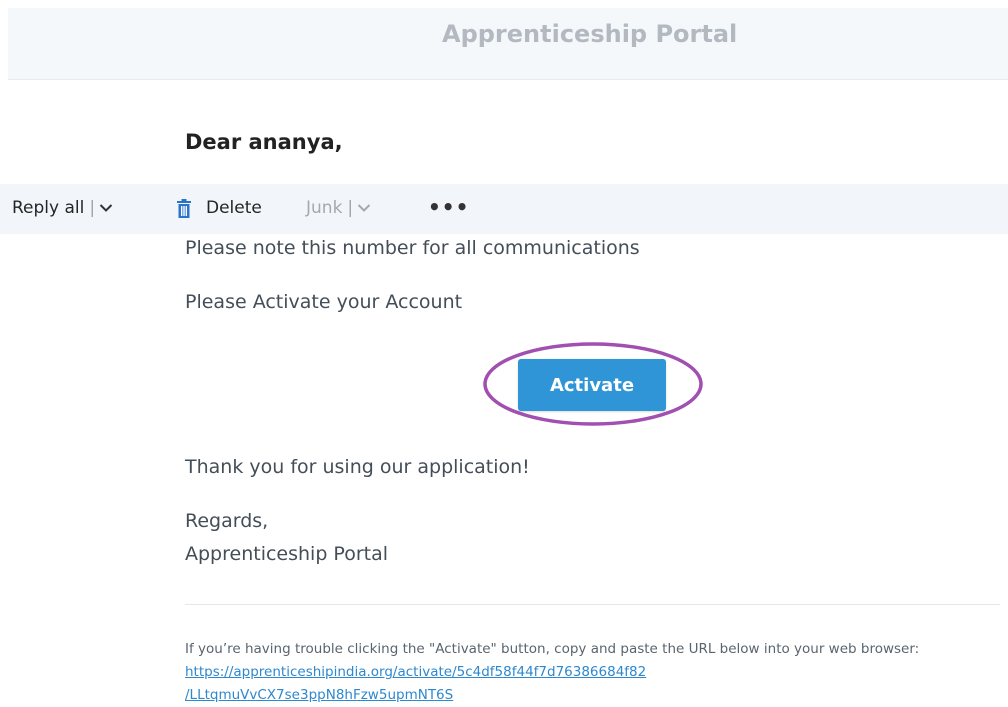 The image size is (1008, 707). Describe the element at coordinates (264, 142) in the screenshot. I see `greeting: Dear ananya,` at that location.